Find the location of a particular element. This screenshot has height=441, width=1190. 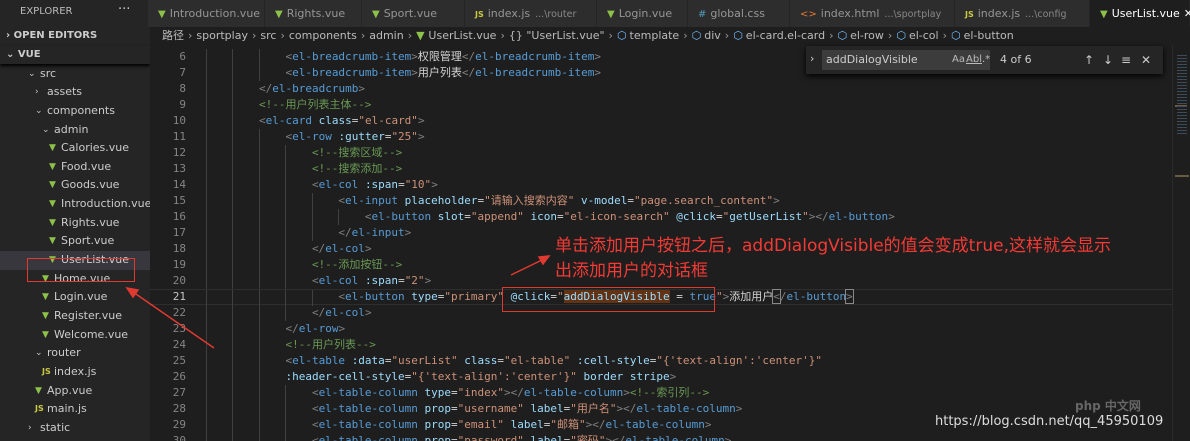

annotation-arrows is located at coordinates (338, 302).